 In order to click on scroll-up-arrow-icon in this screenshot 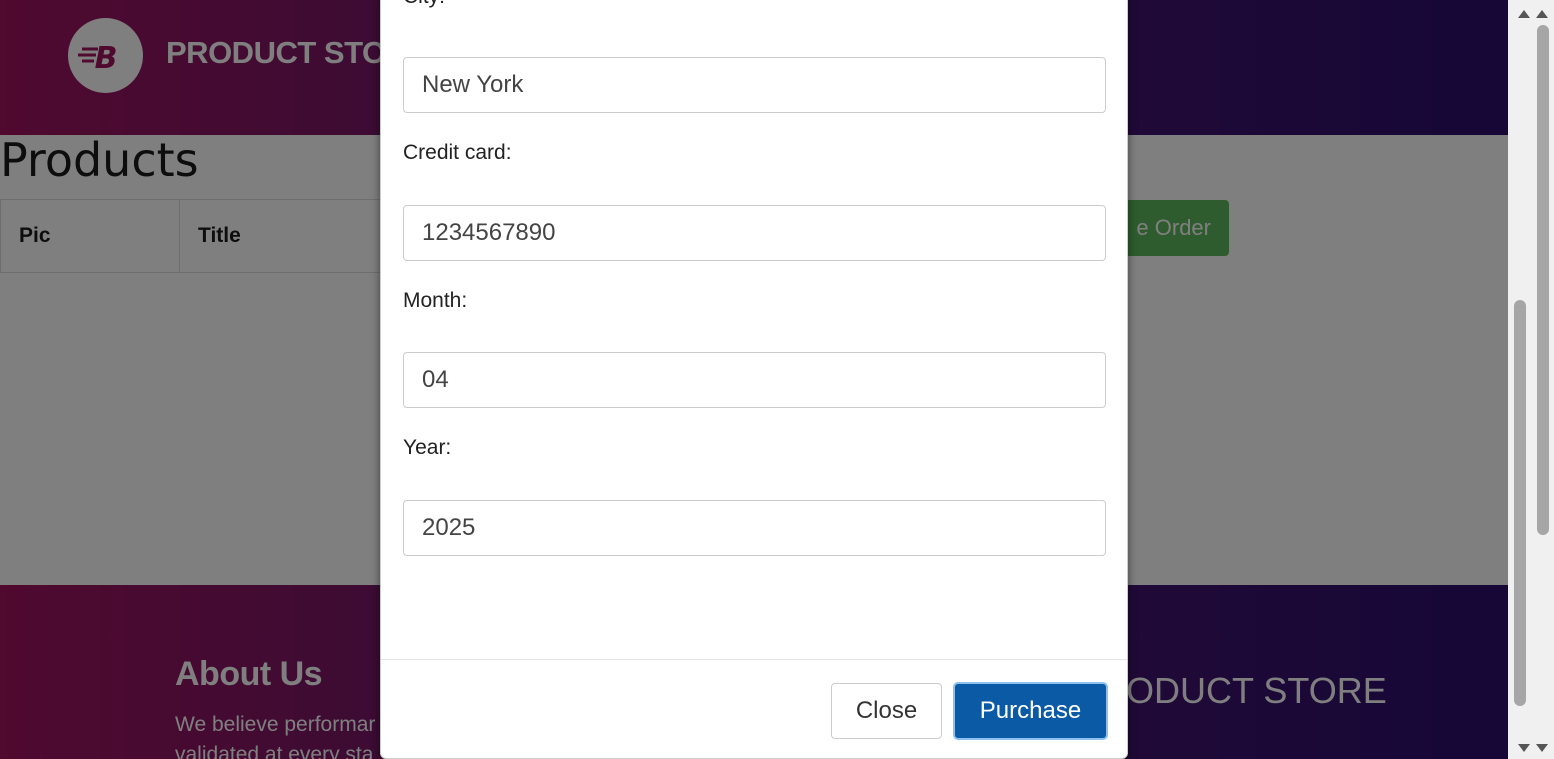, I will do `click(1532, 13)`.